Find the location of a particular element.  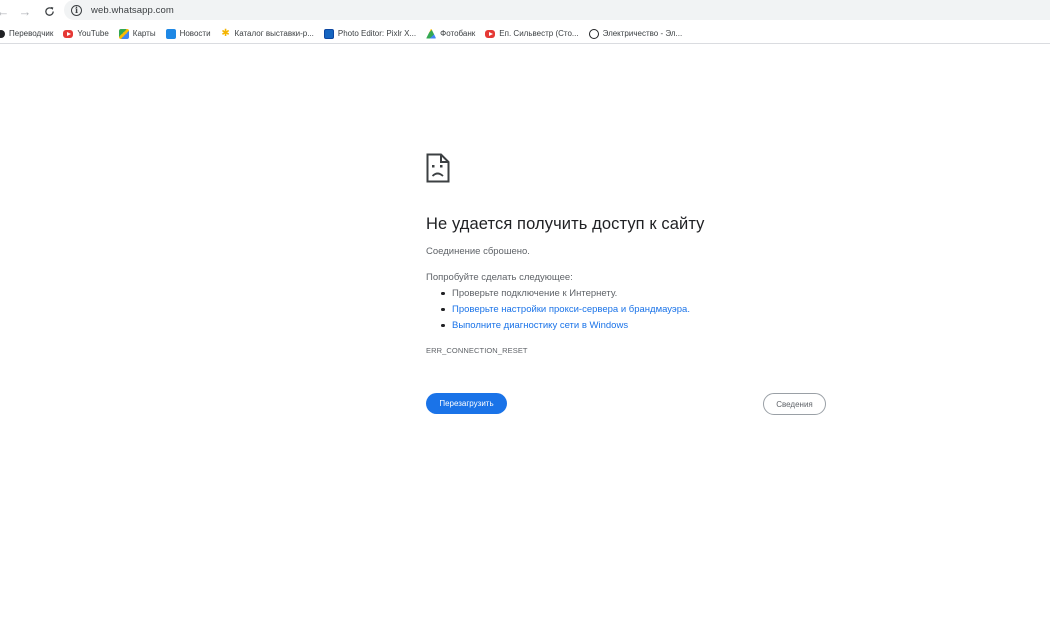

url-text: web.whatsapp.com is located at coordinates (132, 10).